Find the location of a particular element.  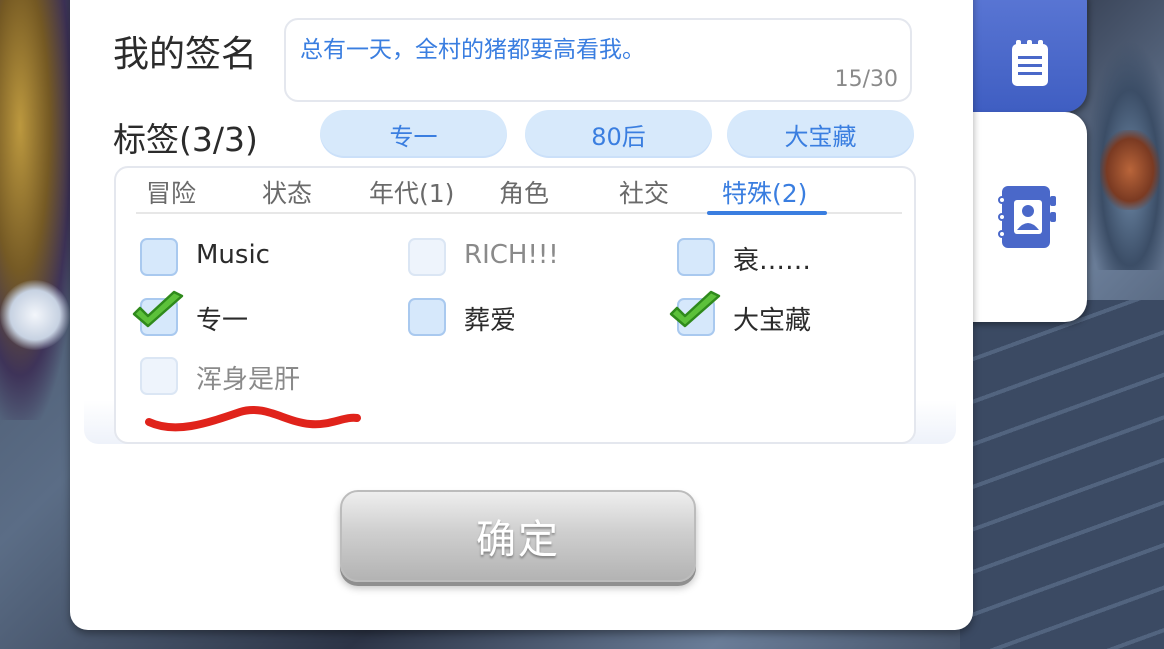

option-label-music: Music is located at coordinates (233, 255).